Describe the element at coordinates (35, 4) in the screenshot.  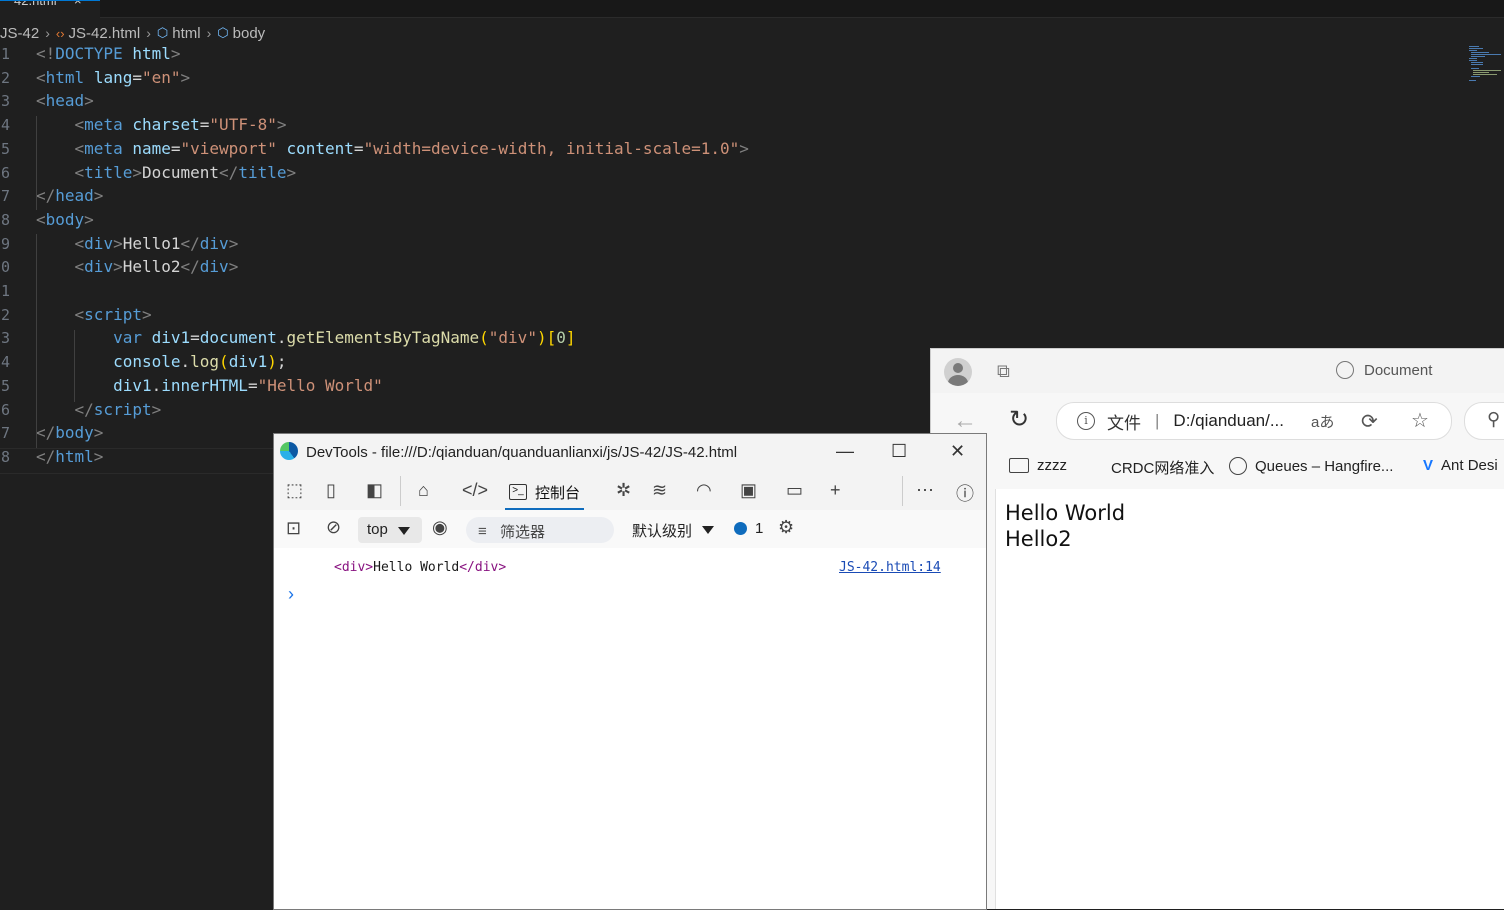
I see `editor-tab-label: 42.html` at that location.